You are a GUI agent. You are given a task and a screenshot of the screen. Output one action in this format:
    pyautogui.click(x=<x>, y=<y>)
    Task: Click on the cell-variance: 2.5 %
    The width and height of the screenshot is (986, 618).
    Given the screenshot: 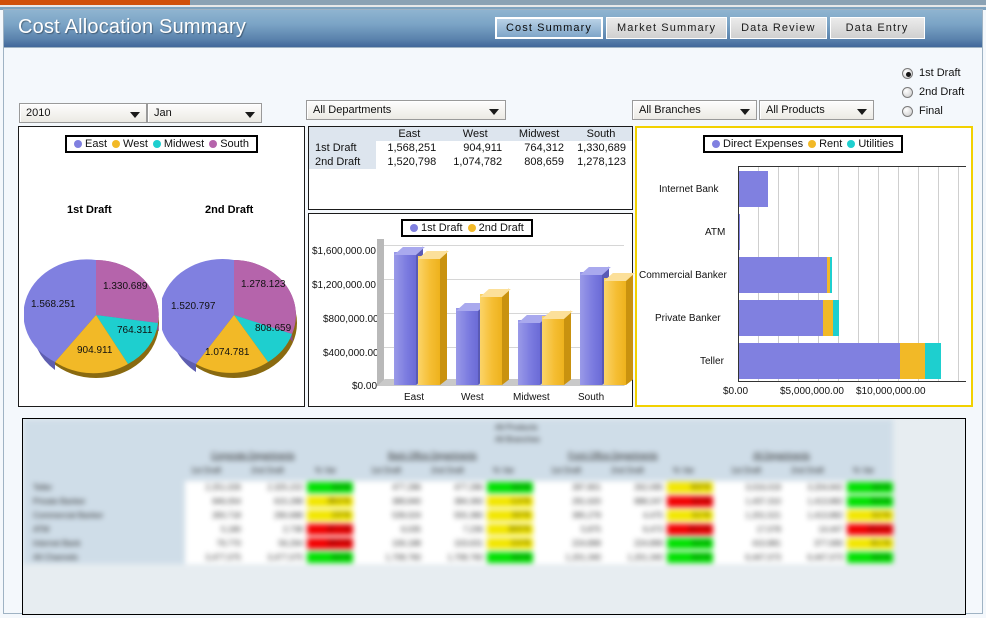 What is the action you would take?
    pyautogui.click(x=330, y=515)
    